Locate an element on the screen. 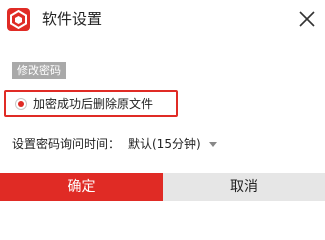  radio-button is located at coordinates (21, 104).